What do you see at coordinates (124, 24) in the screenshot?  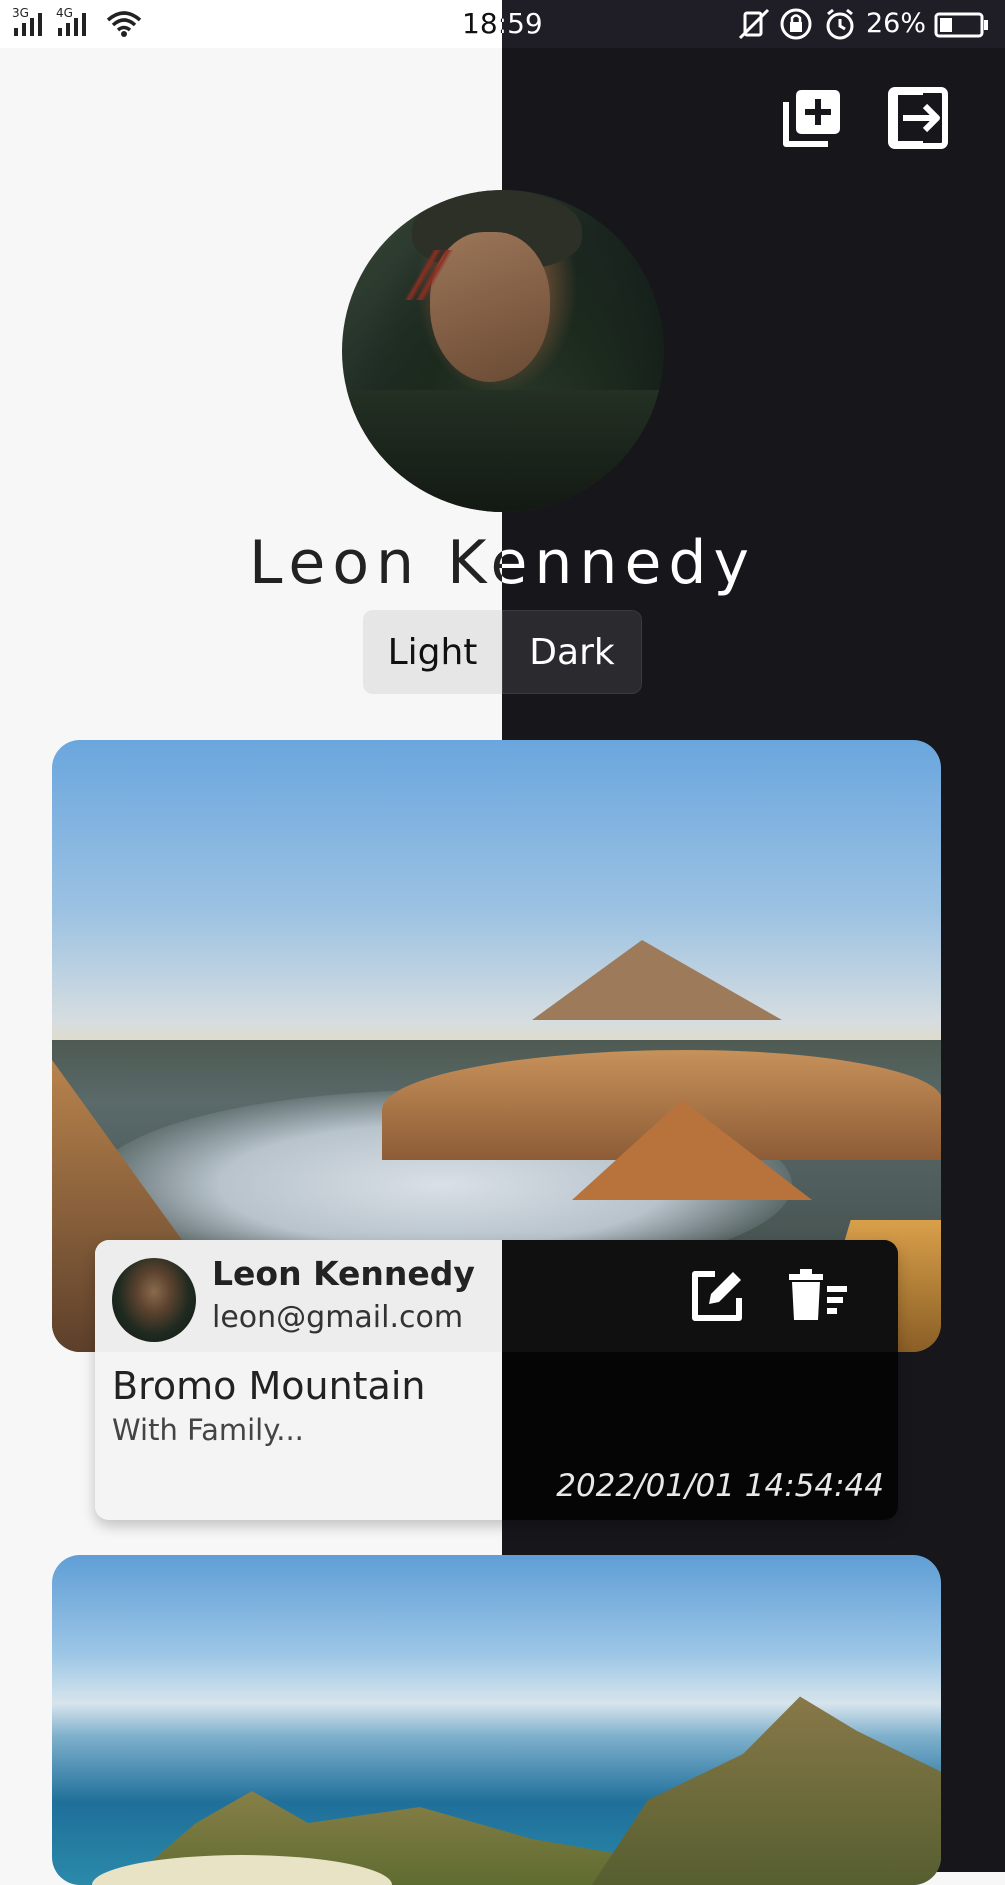 I see `wifi-icon` at bounding box center [124, 24].